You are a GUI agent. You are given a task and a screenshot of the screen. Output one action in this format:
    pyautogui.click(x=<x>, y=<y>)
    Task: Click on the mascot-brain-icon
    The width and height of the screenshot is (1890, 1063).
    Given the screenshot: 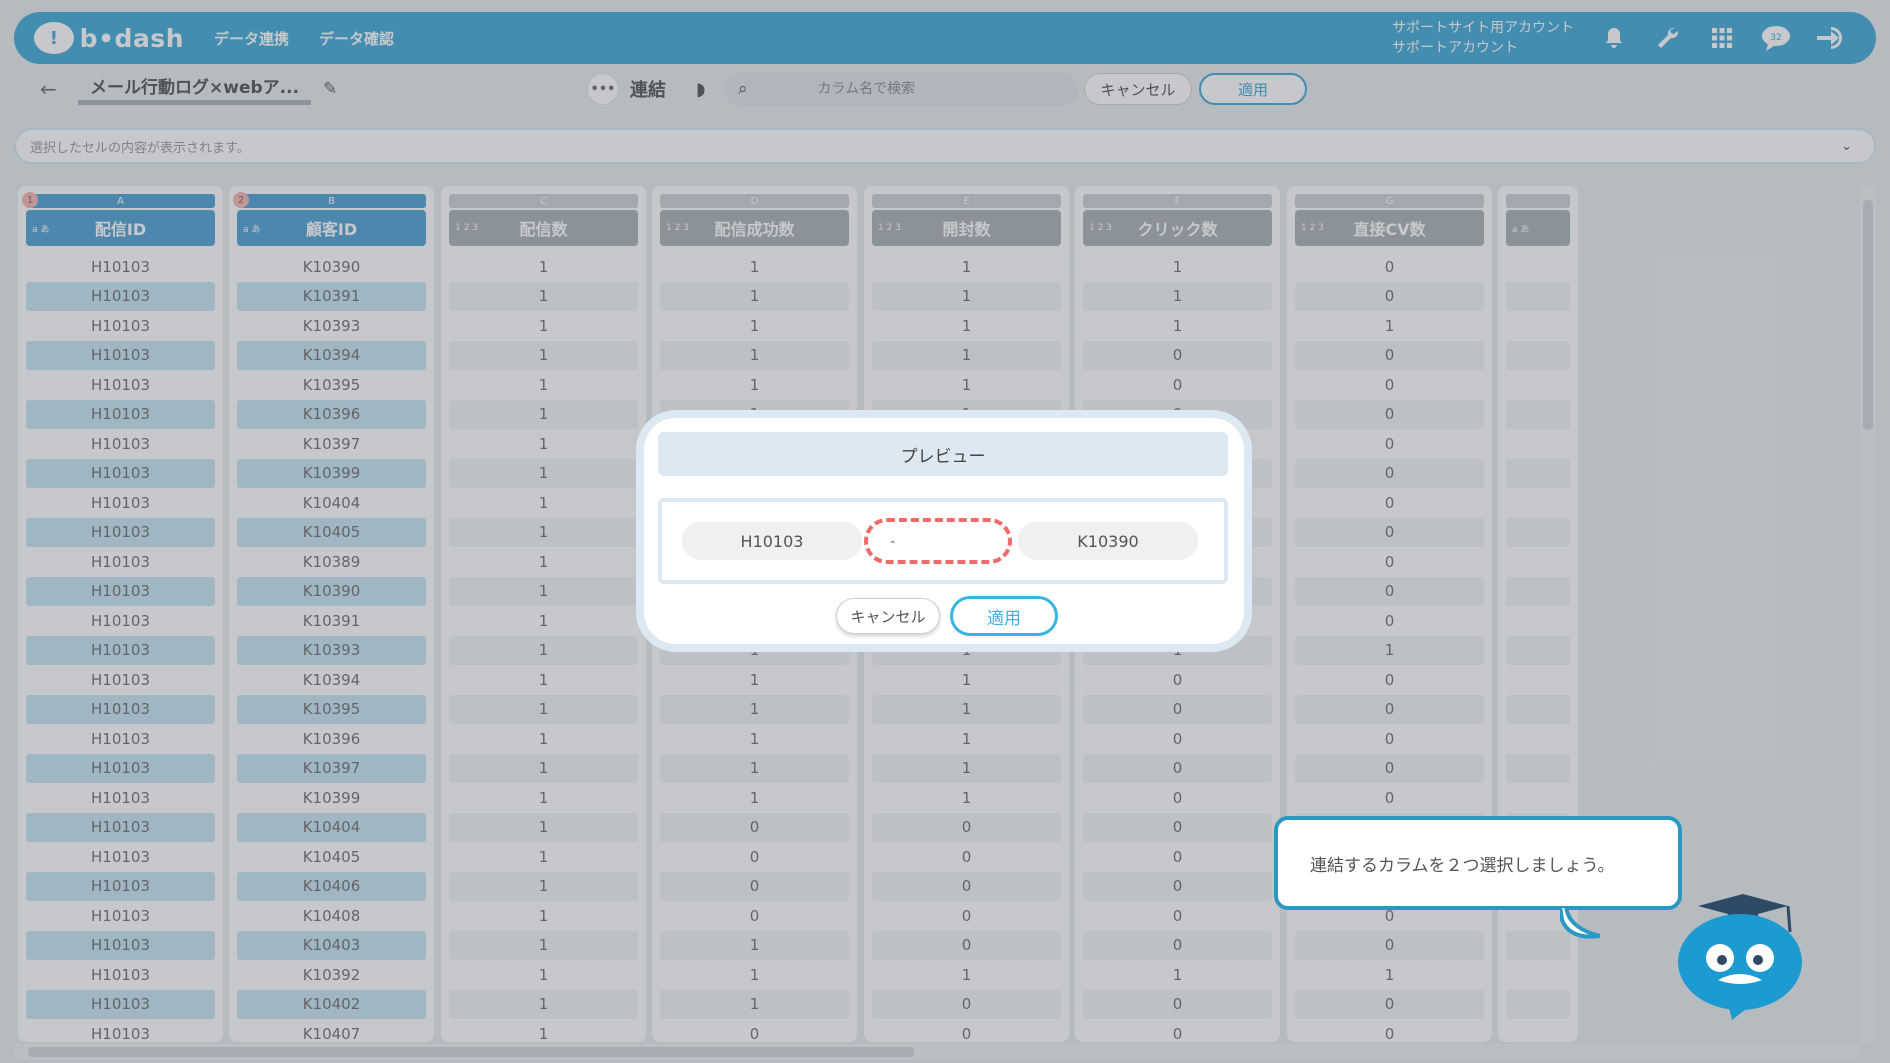 What is the action you would take?
    pyautogui.click(x=1740, y=957)
    